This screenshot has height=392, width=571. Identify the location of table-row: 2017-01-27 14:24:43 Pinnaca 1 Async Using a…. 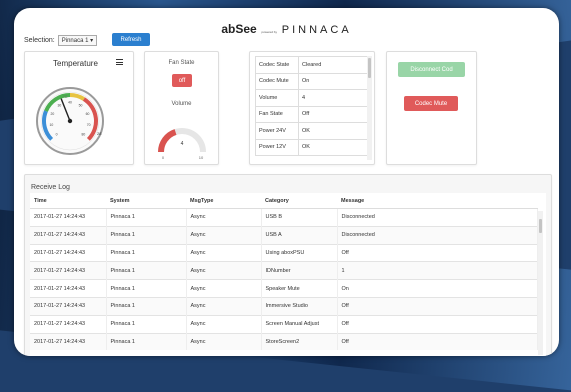
(284, 252).